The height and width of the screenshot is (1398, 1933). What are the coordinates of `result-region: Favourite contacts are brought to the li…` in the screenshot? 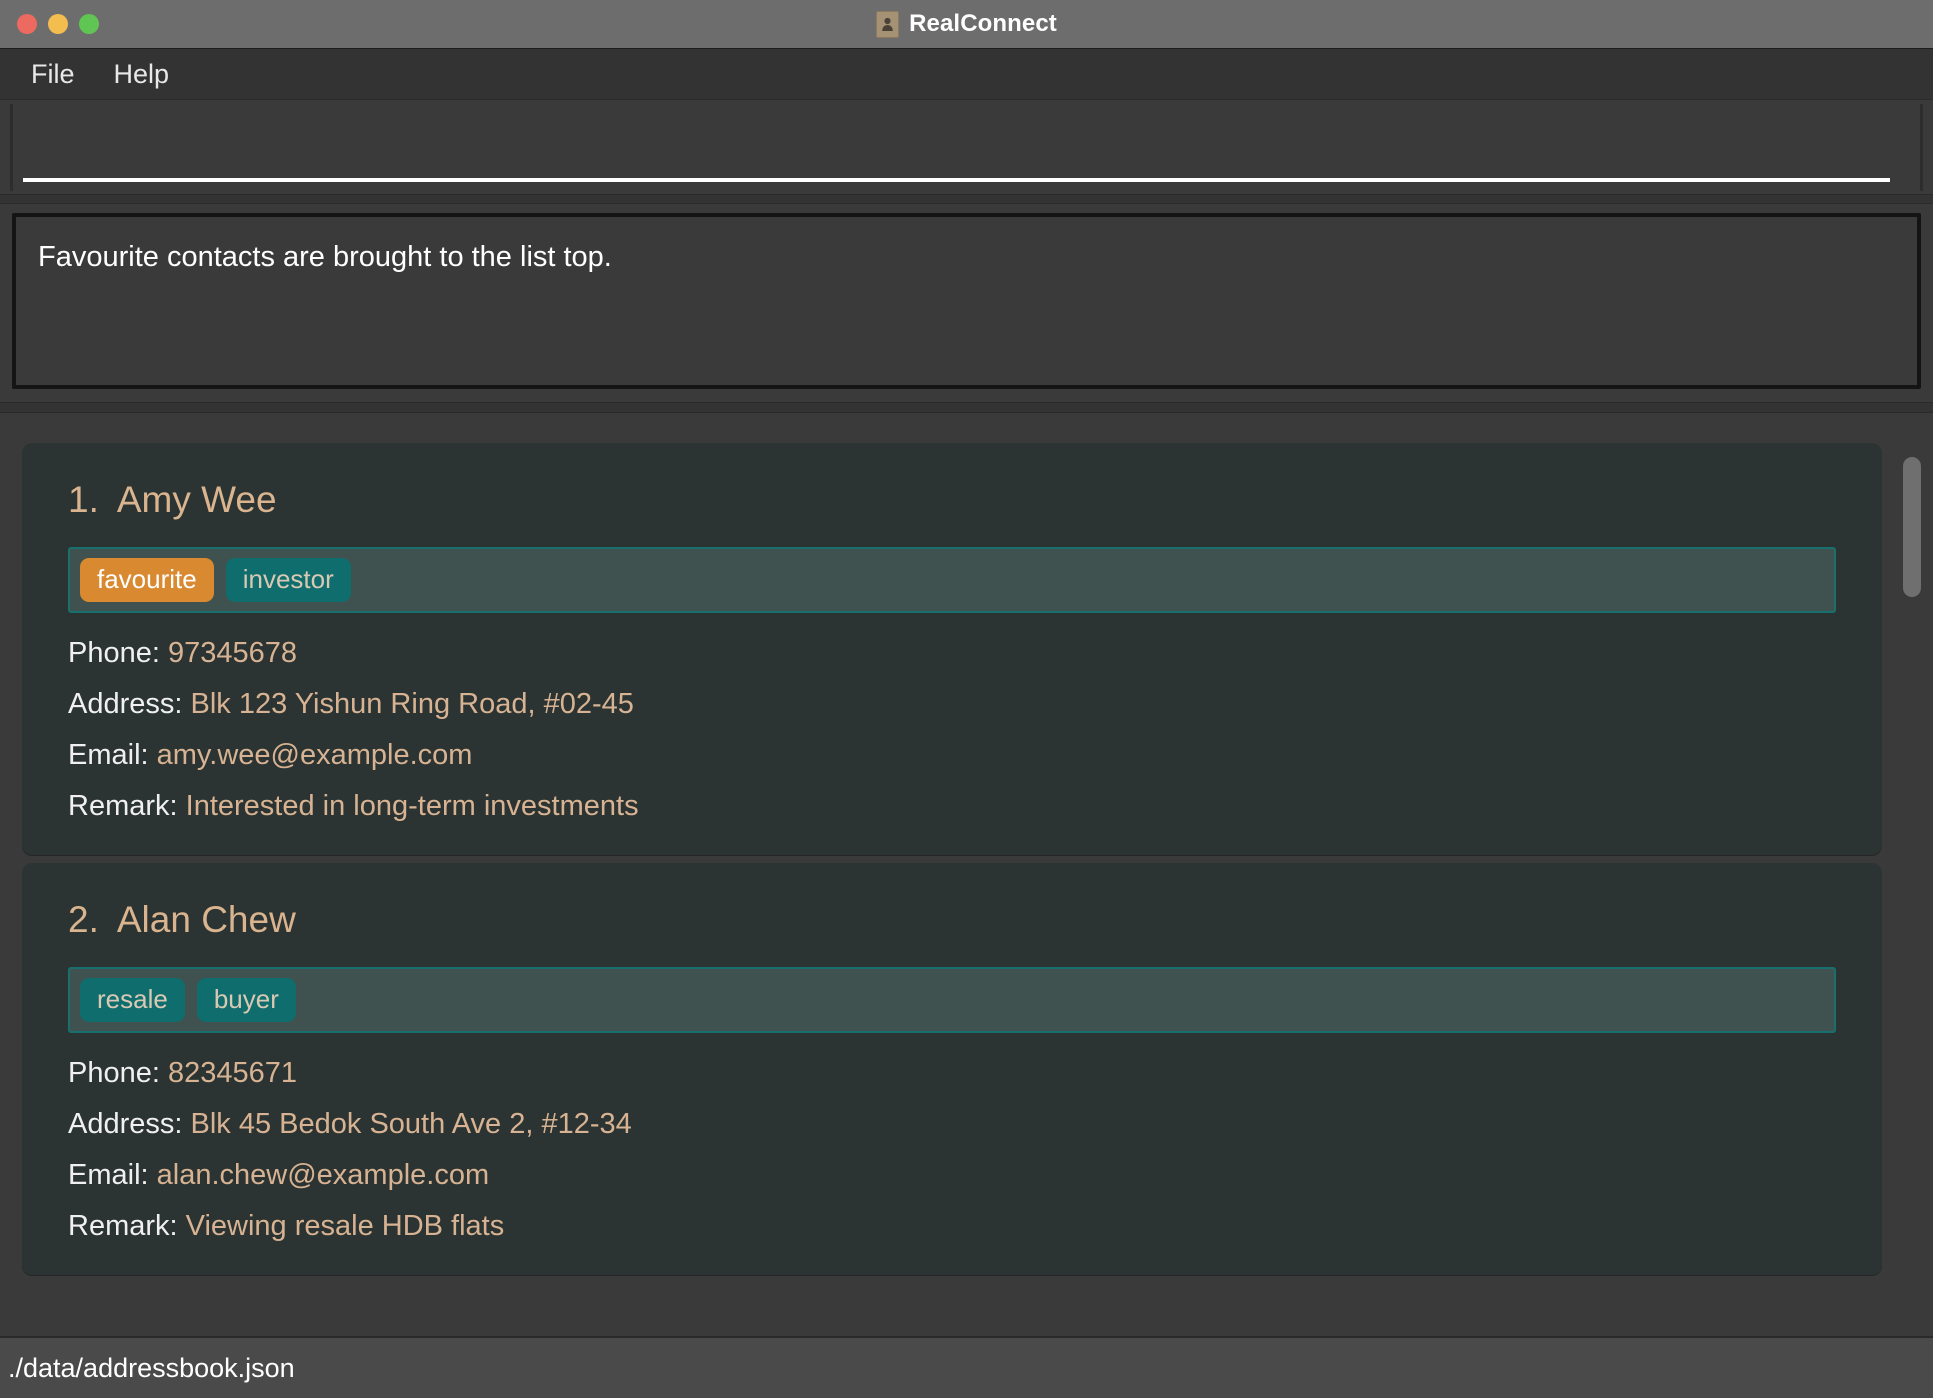 It's located at (966, 296).